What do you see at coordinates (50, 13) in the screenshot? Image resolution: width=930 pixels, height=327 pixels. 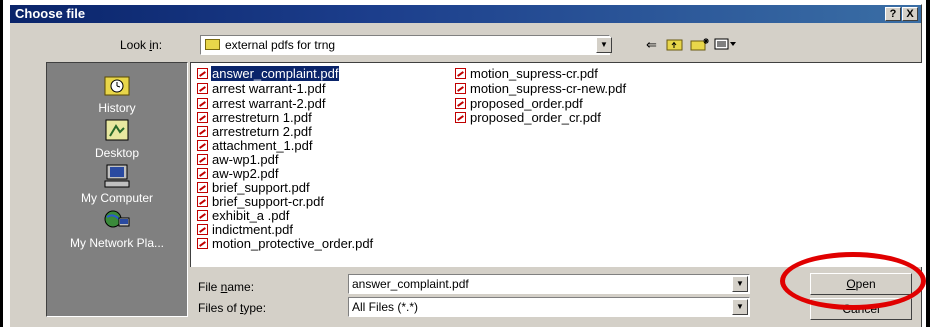 I see `dialog-title: Choose file` at bounding box center [50, 13].